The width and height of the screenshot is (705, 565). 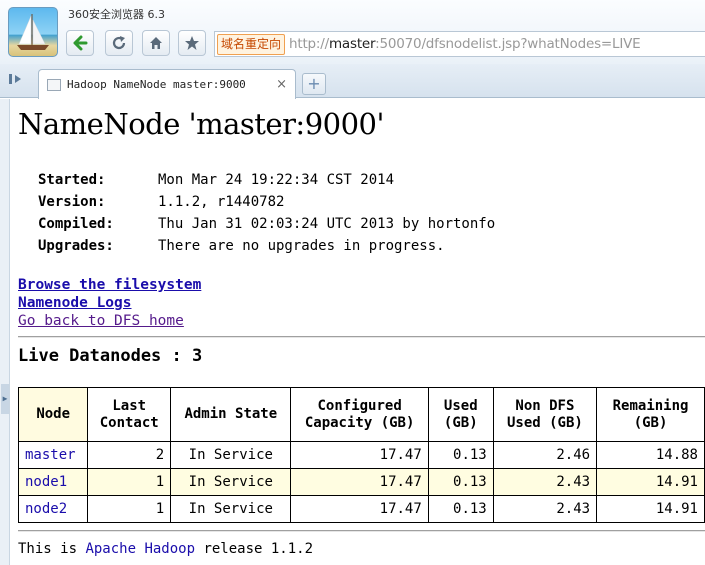 What do you see at coordinates (109, 321) in the screenshot?
I see `dfs-home-link: Go back to DFS home` at bounding box center [109, 321].